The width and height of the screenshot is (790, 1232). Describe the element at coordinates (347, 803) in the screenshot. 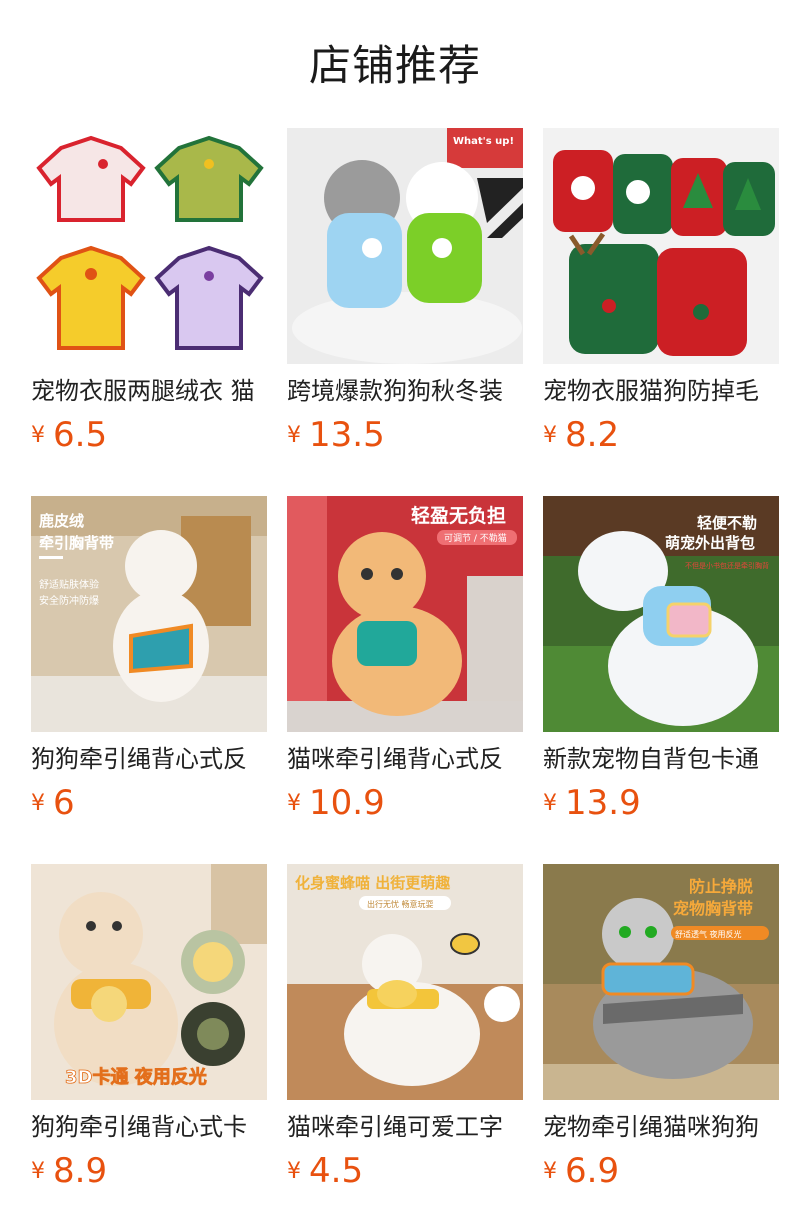

I see `price-value: 10.9` at that location.